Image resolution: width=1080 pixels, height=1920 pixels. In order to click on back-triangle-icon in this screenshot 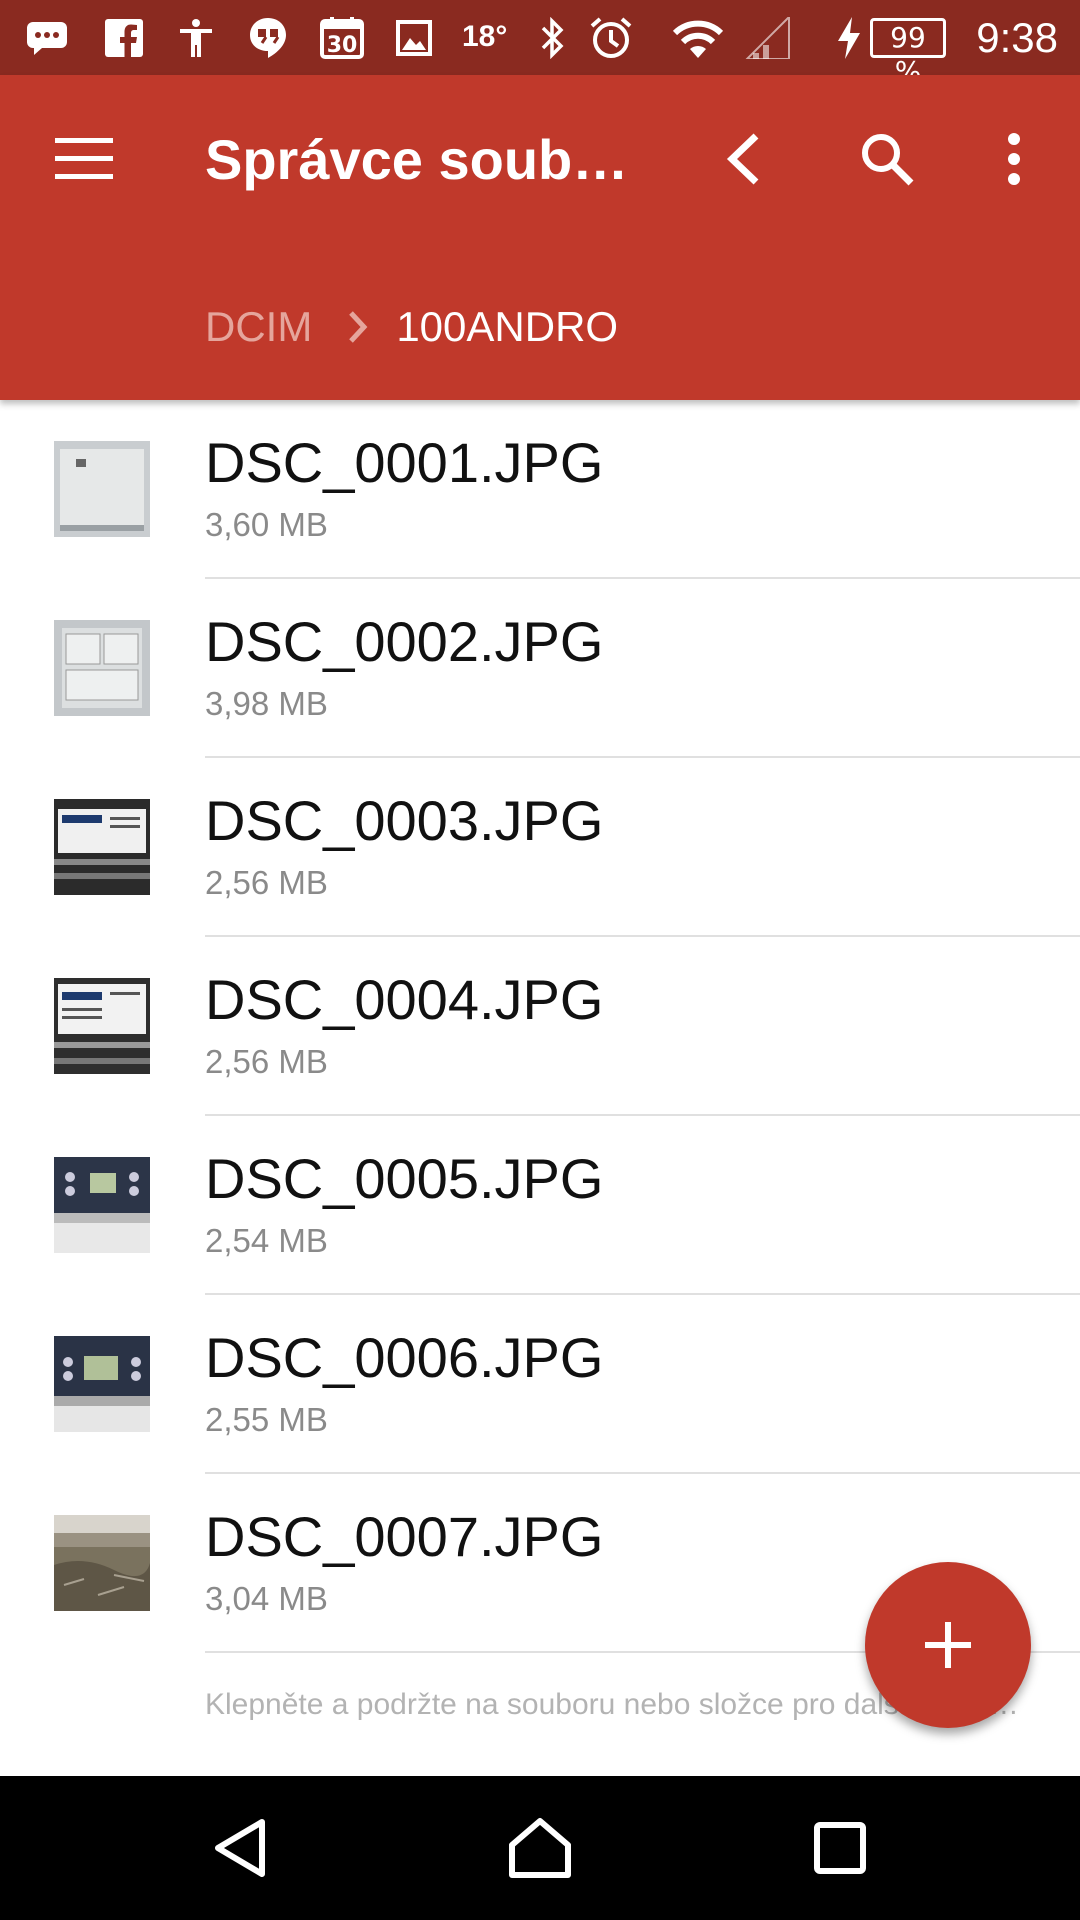, I will do `click(240, 1848)`.